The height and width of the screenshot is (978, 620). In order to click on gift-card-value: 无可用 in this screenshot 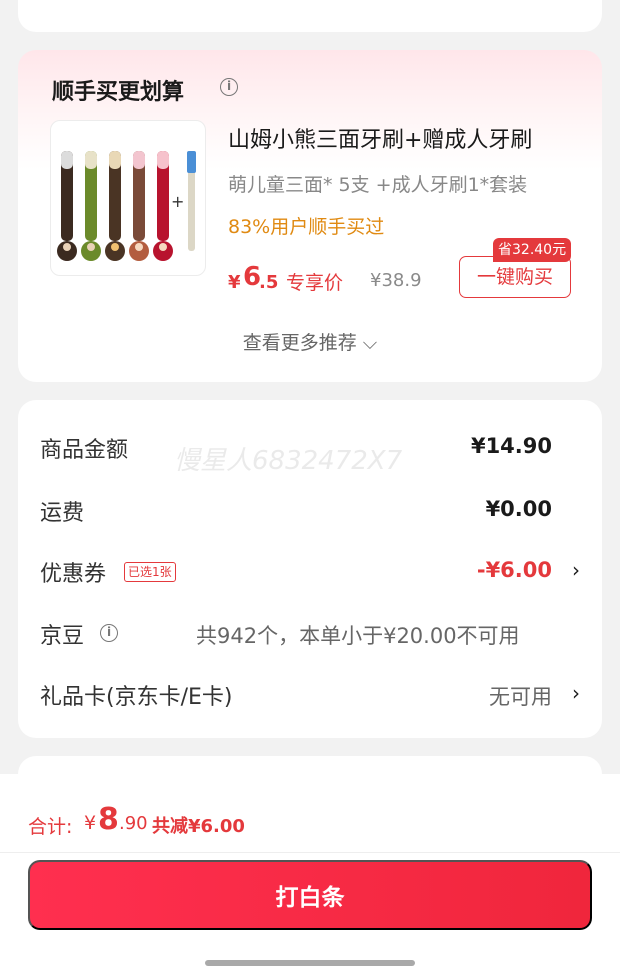, I will do `click(520, 697)`.